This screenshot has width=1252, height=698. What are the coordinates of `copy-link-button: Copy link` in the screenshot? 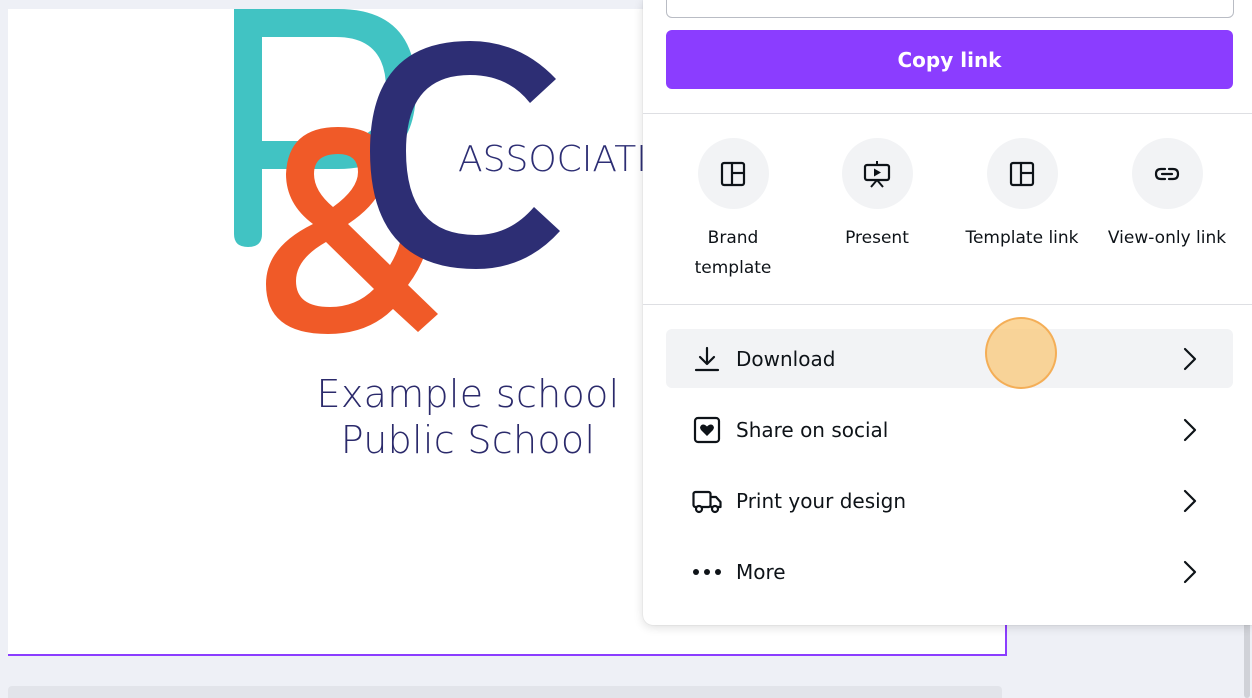 It's located at (949, 59).